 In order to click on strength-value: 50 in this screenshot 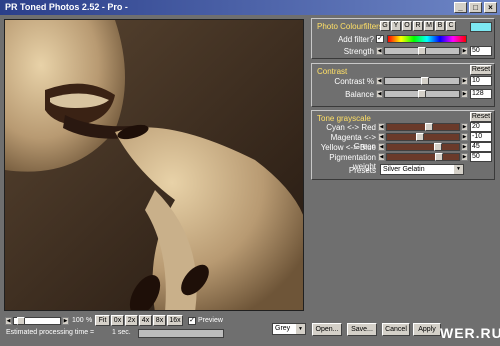, I will do `click(481, 51)`.